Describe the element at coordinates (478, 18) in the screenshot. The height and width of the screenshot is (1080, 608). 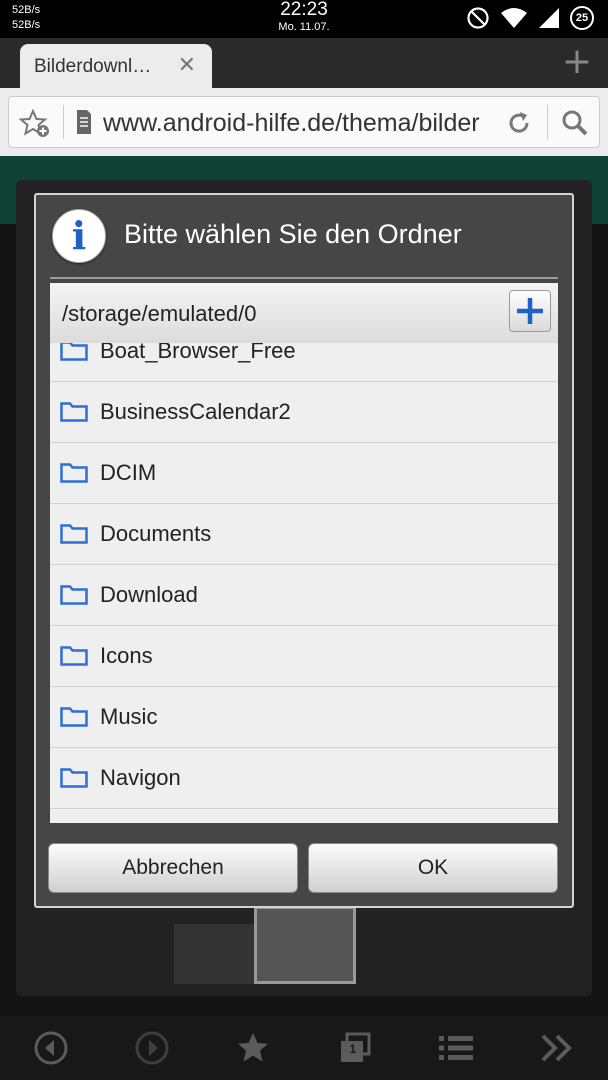
I see `do-not-disturb-icon` at that location.